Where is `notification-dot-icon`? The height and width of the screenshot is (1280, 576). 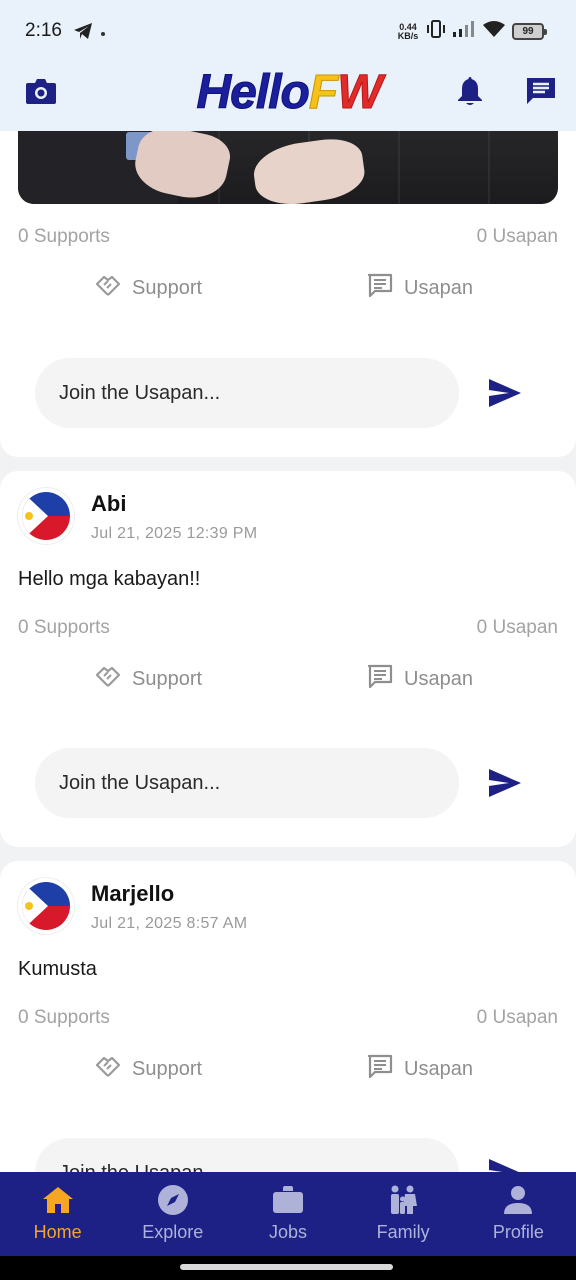 notification-dot-icon is located at coordinates (103, 33).